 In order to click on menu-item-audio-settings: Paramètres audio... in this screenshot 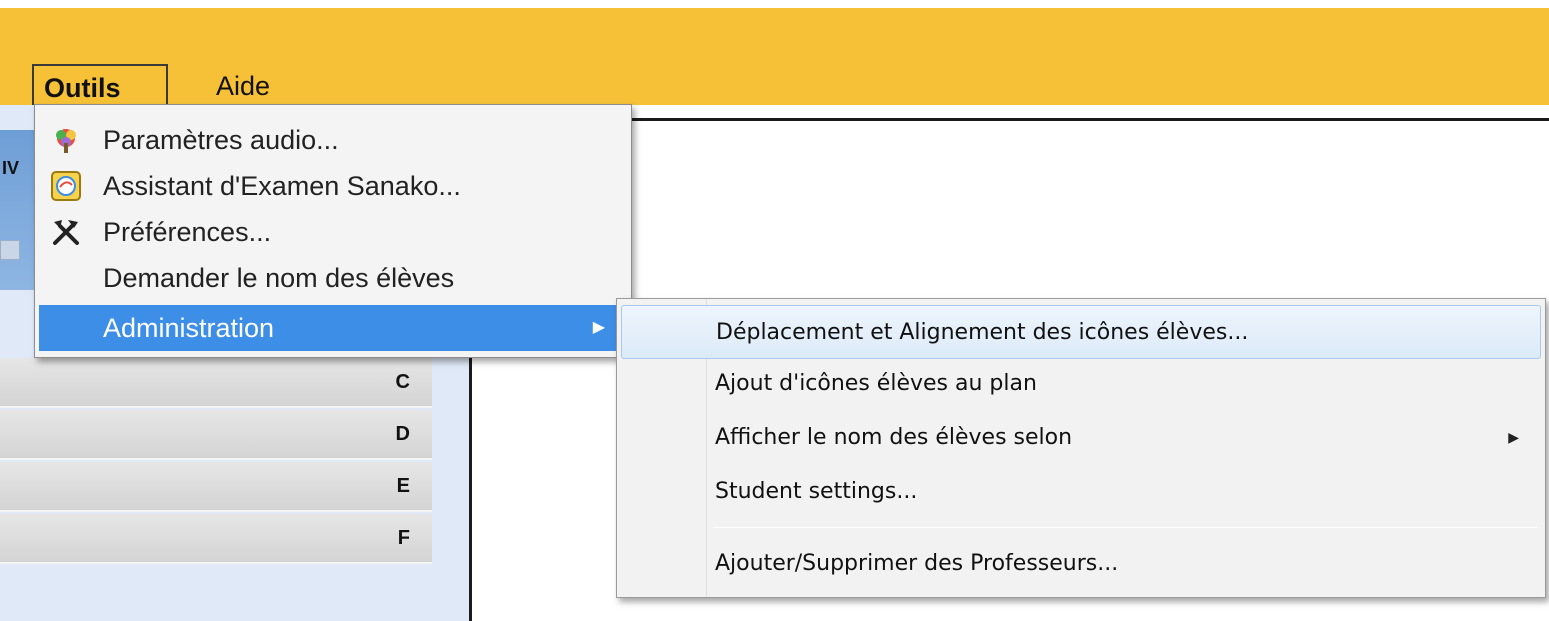, I will do `click(333, 140)`.